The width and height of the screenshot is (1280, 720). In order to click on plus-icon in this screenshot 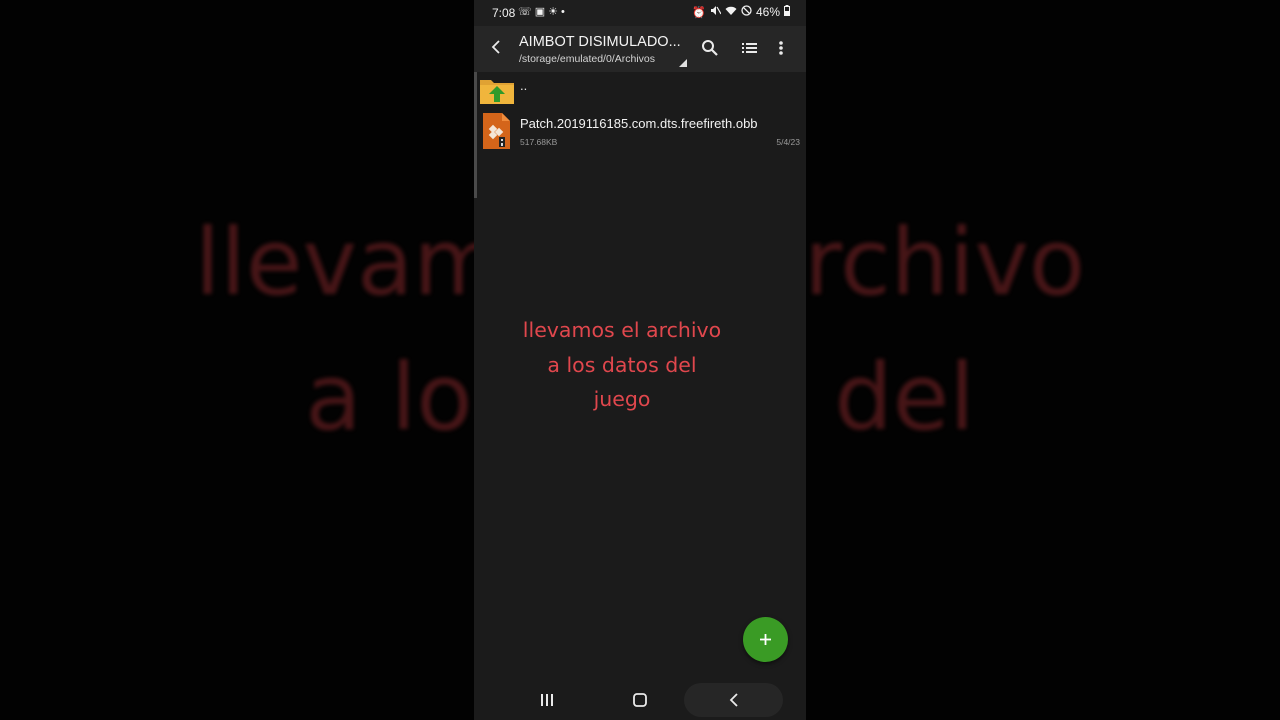, I will do `click(765, 639)`.